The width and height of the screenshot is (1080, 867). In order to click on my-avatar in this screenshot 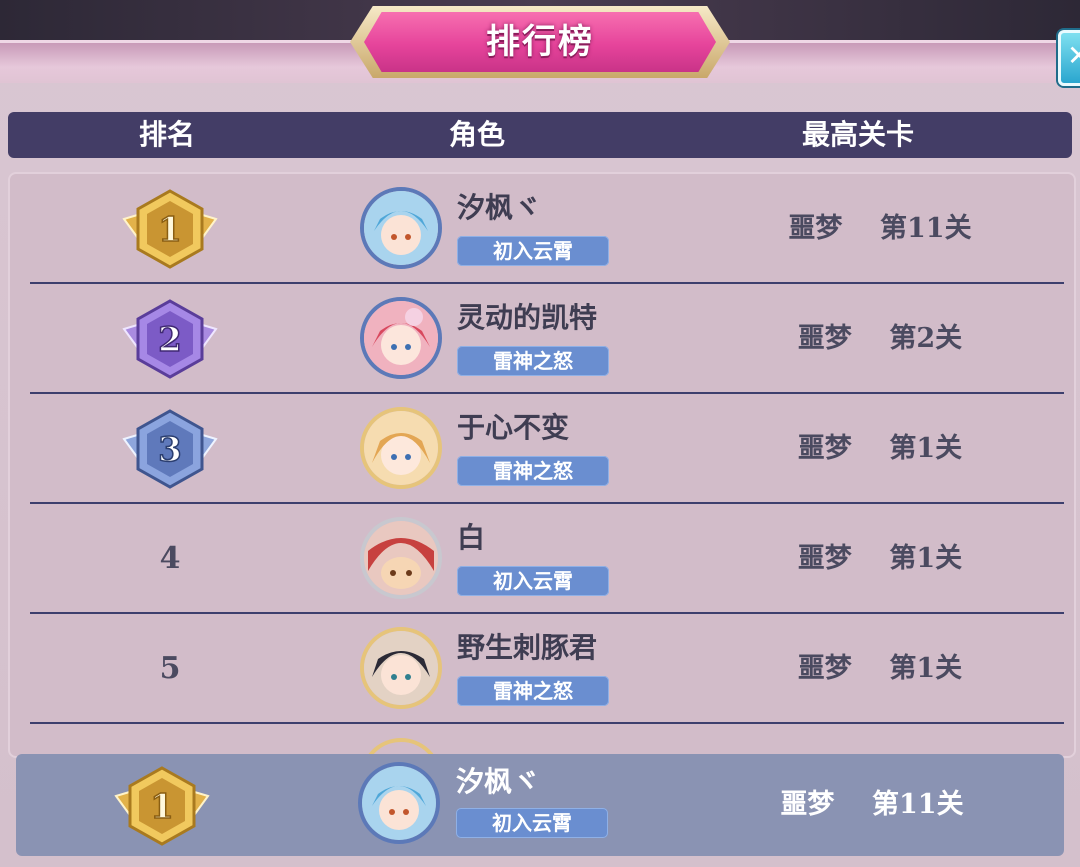, I will do `click(399, 803)`.